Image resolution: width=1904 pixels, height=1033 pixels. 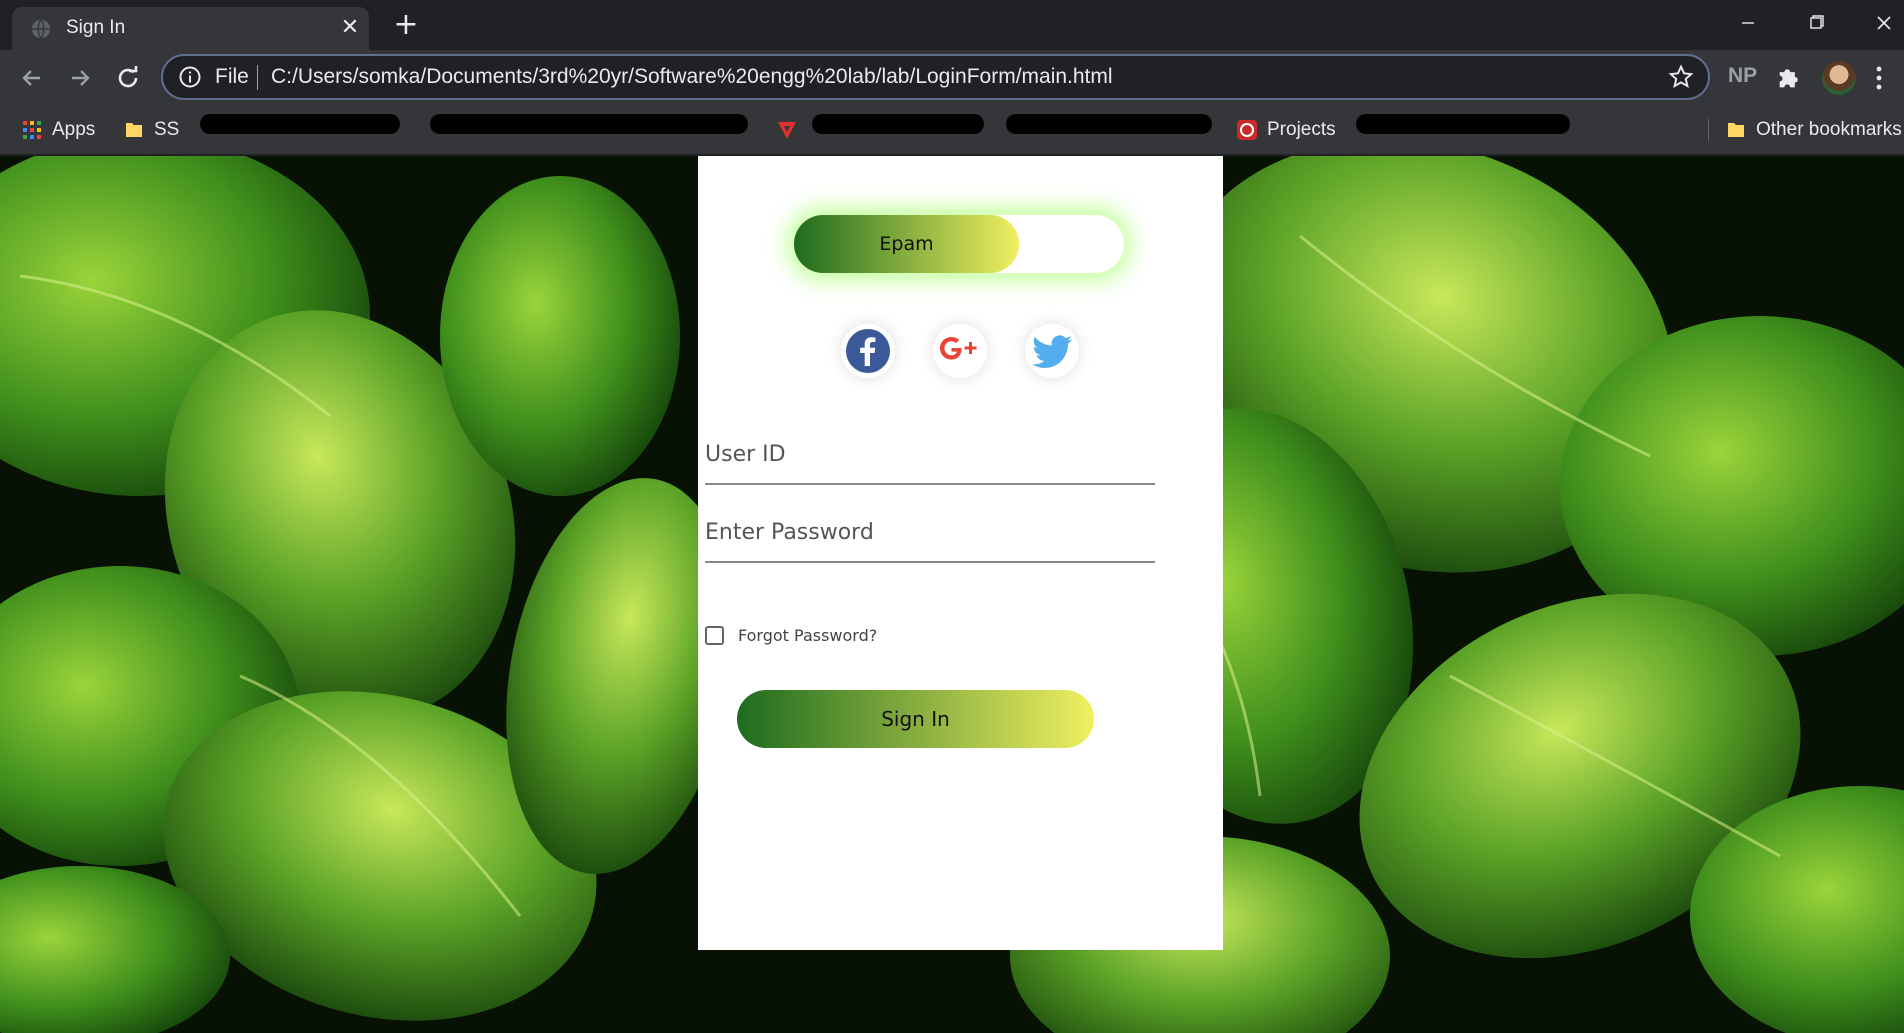 I want to click on twitter-button, so click(x=1052, y=351).